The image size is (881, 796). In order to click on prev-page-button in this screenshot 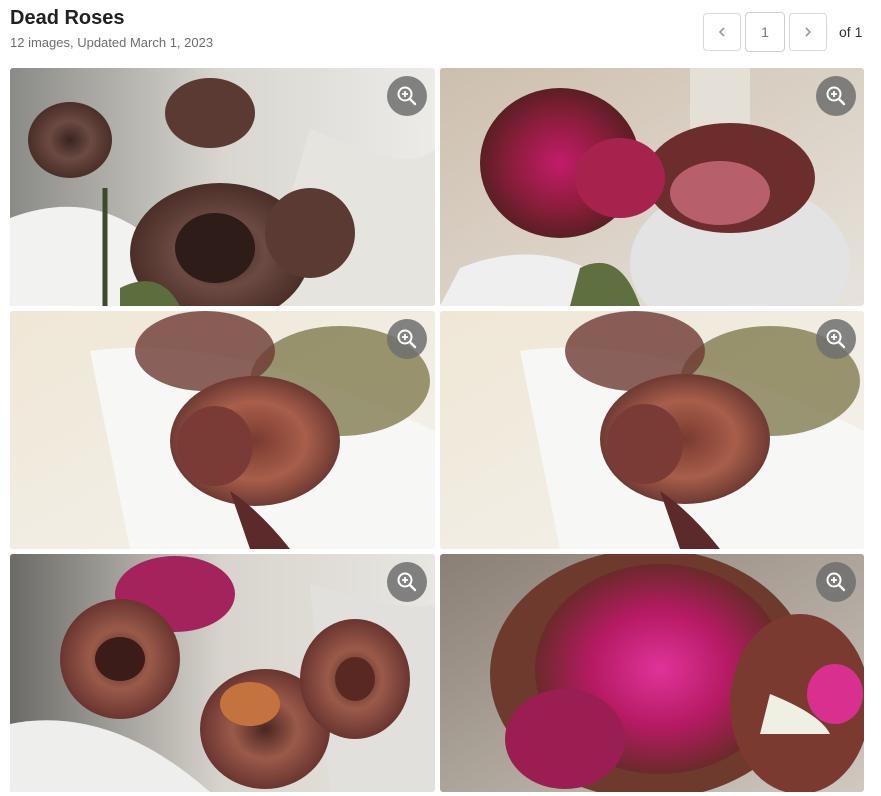, I will do `click(722, 32)`.